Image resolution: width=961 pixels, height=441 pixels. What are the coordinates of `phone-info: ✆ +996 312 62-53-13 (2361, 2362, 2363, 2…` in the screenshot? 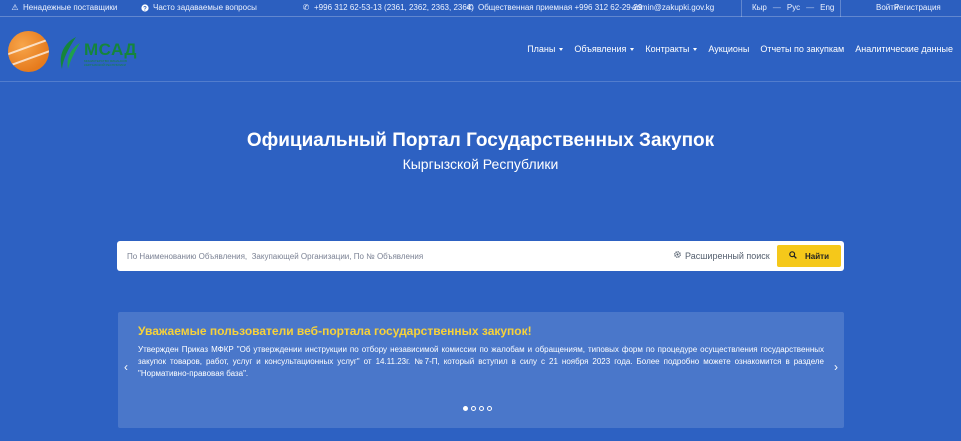 It's located at (388, 7).